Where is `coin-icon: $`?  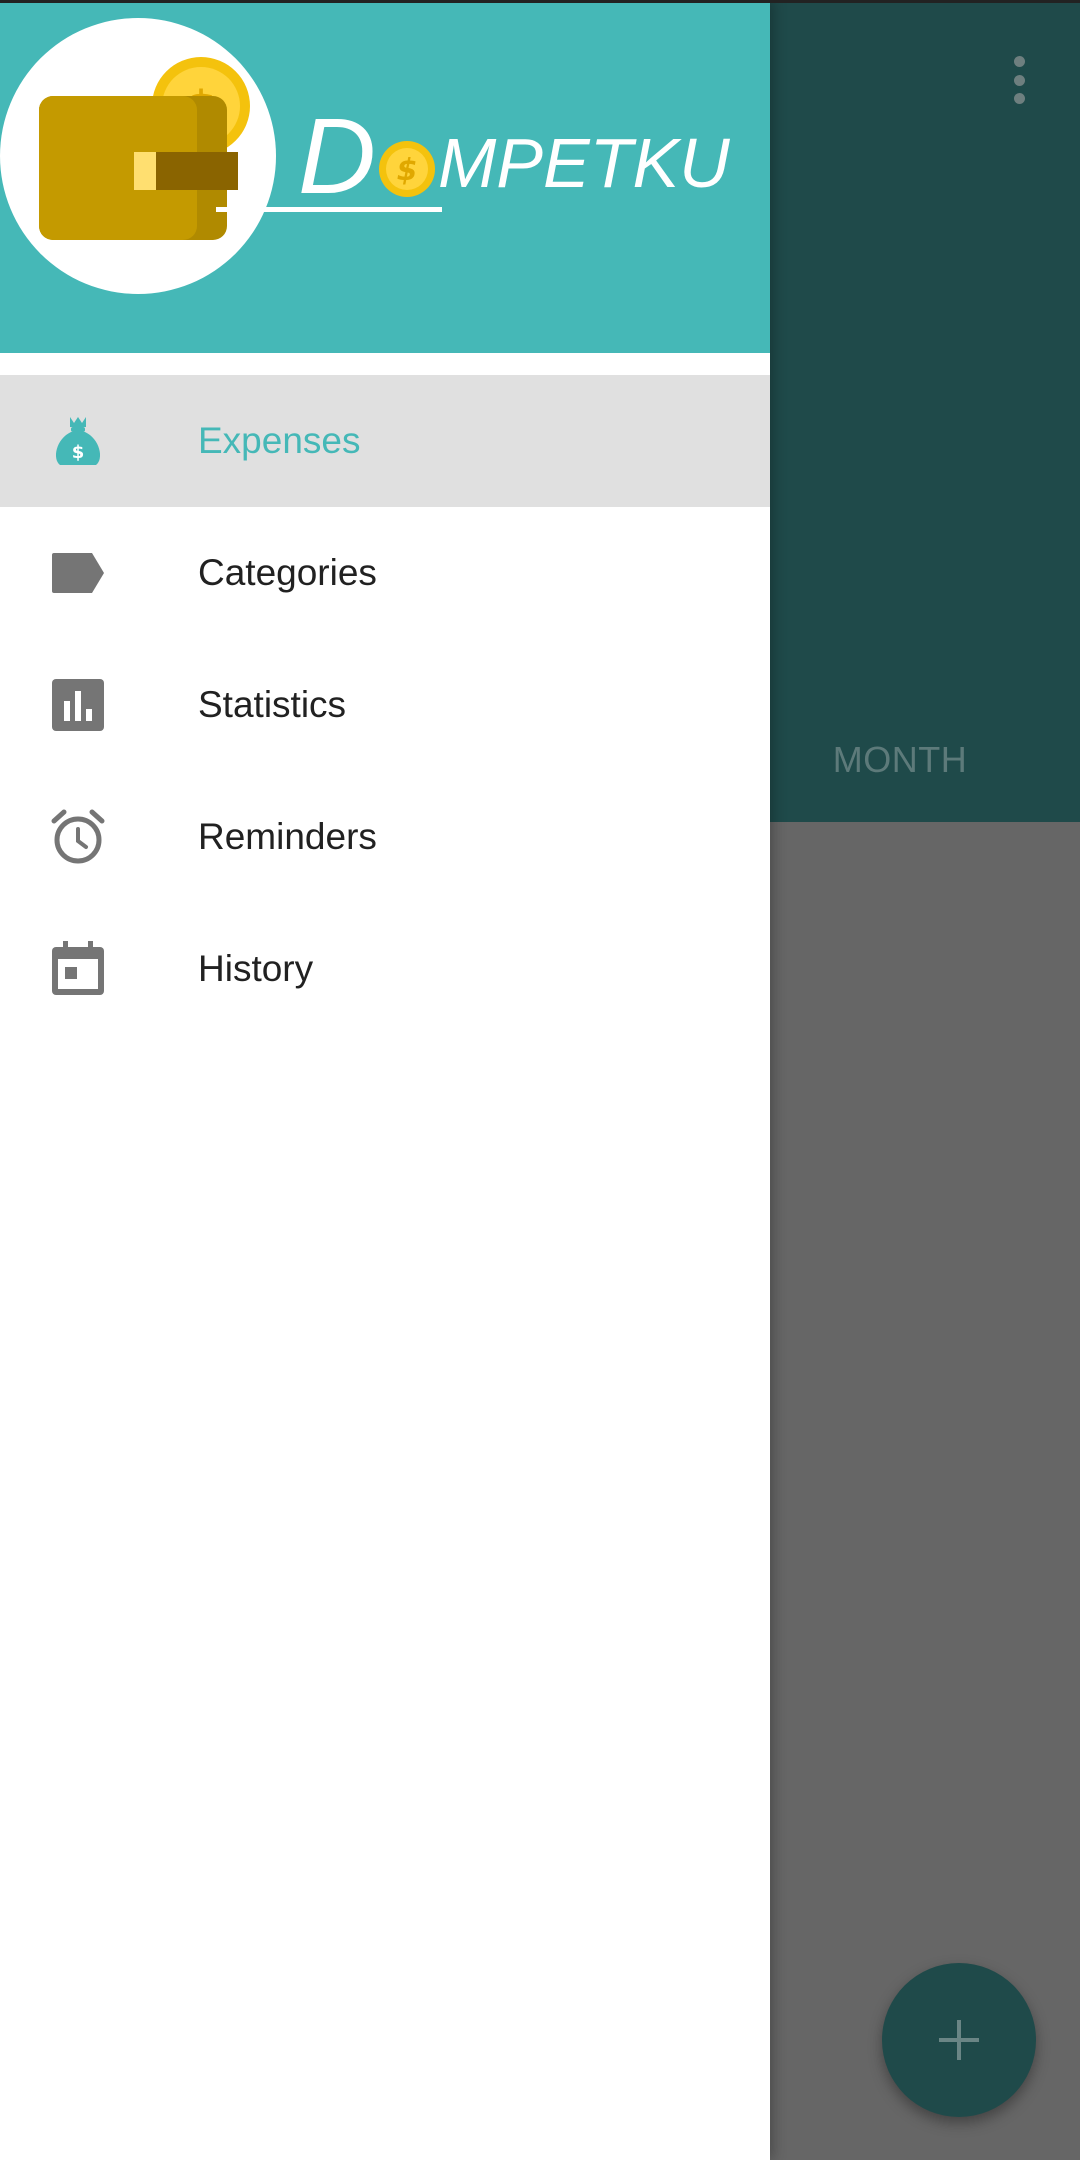
coin-icon: $ is located at coordinates (407, 169).